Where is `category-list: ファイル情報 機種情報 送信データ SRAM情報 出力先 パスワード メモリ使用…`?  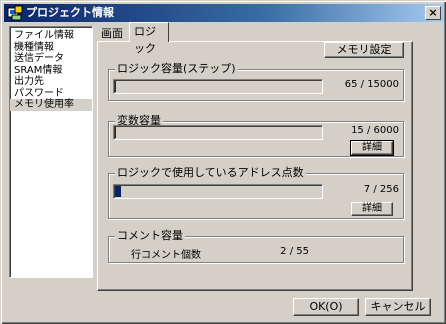 category-list: ファイル情報 機種情報 送信データ SRAM情報 出力先 パスワード メモリ使用… is located at coordinates (51, 152).